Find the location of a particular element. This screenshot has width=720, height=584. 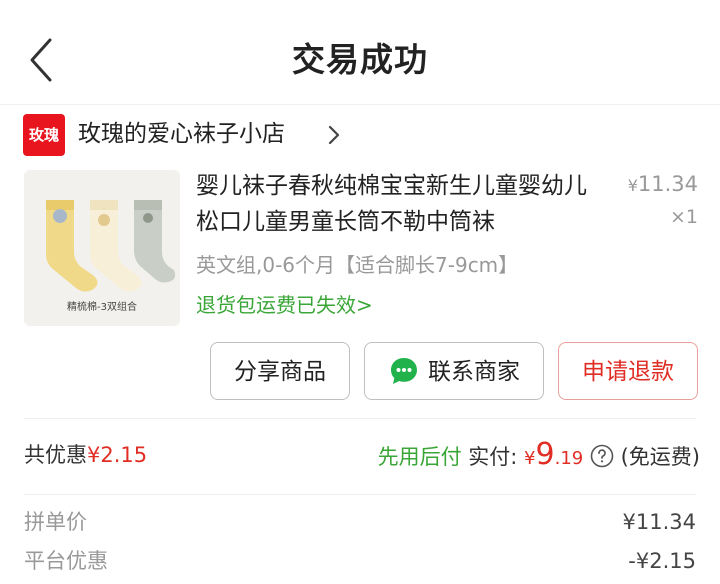

request-refund-button: 申请退款 is located at coordinates (628, 371).